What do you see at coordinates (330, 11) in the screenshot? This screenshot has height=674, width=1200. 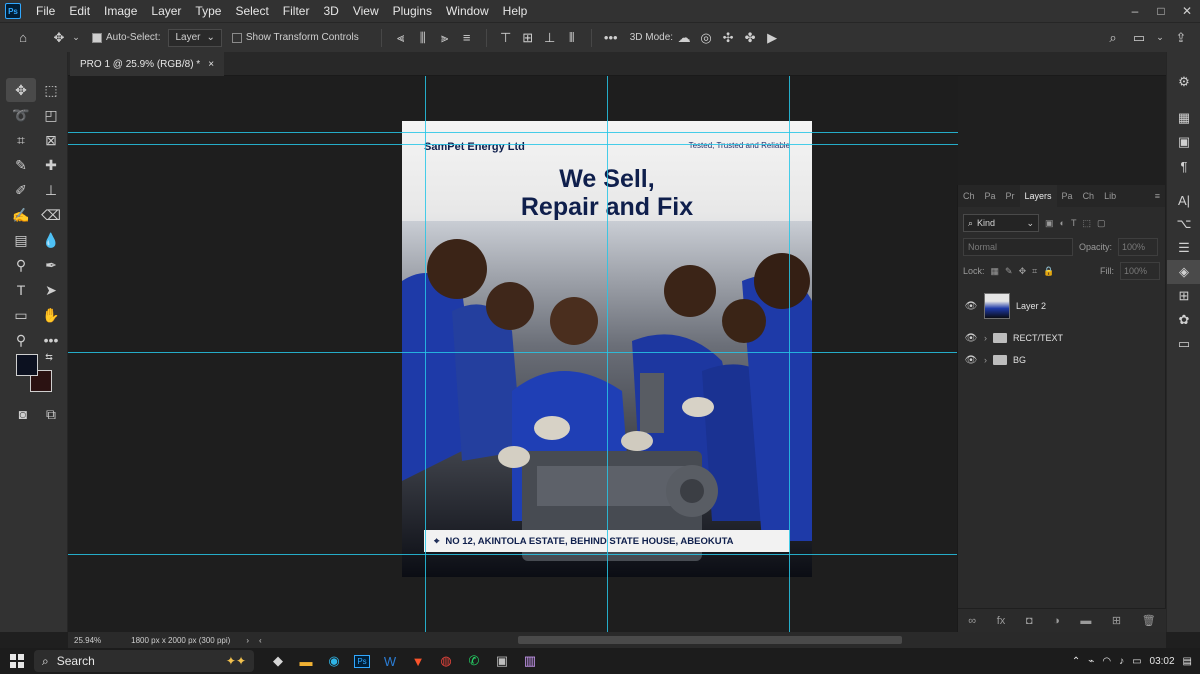 I see `menu-3d: 3D` at bounding box center [330, 11].